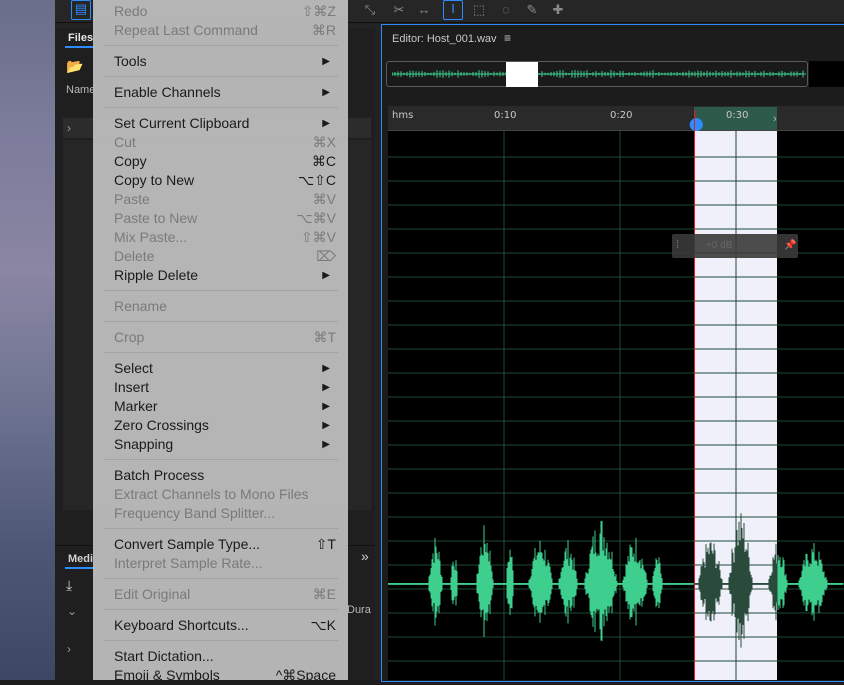  Describe the element at coordinates (225, 475) in the screenshot. I see `menu-item-batch-process: Batch Process` at that location.